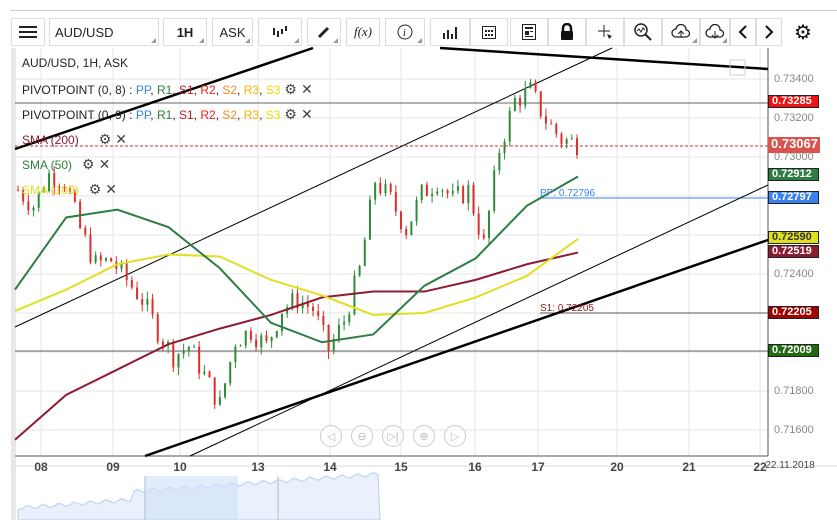 The width and height of the screenshot is (837, 520). I want to click on pivot-part-r2: R2, so click(208, 115).